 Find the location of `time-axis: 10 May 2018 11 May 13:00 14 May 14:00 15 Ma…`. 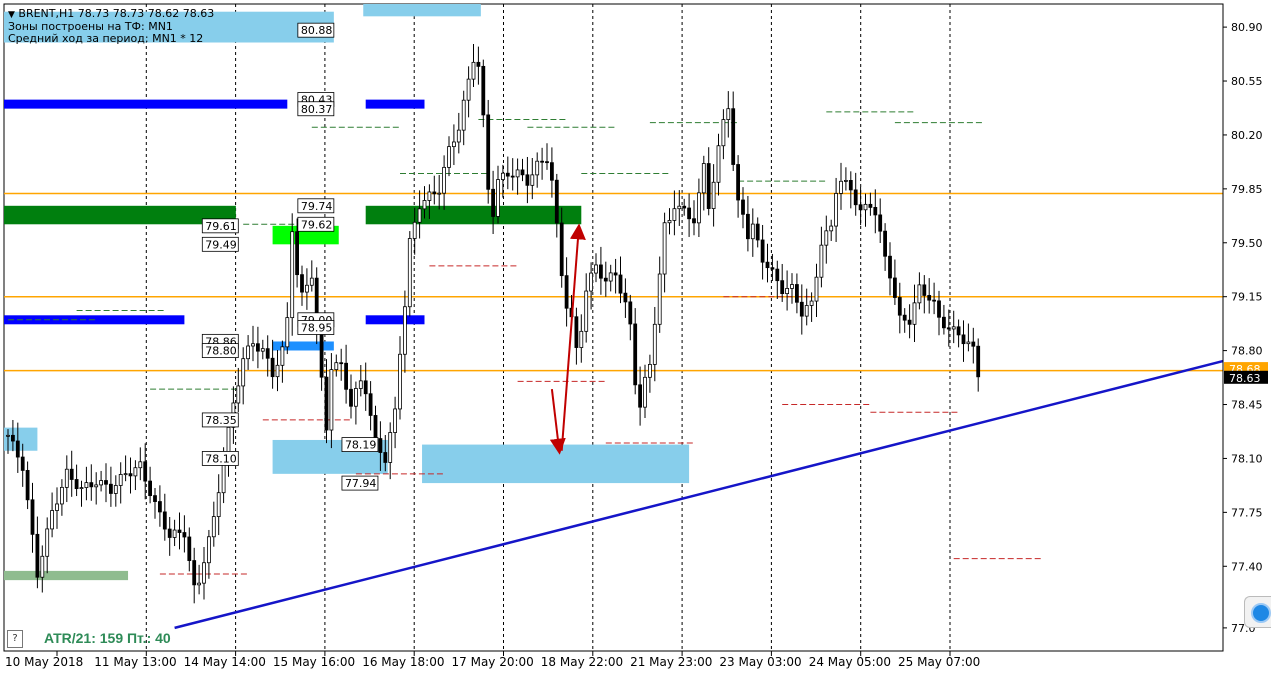

time-axis: 10 May 2018 11 May 13:00 14 May 14:00 15 Ma… is located at coordinates (492, 660).